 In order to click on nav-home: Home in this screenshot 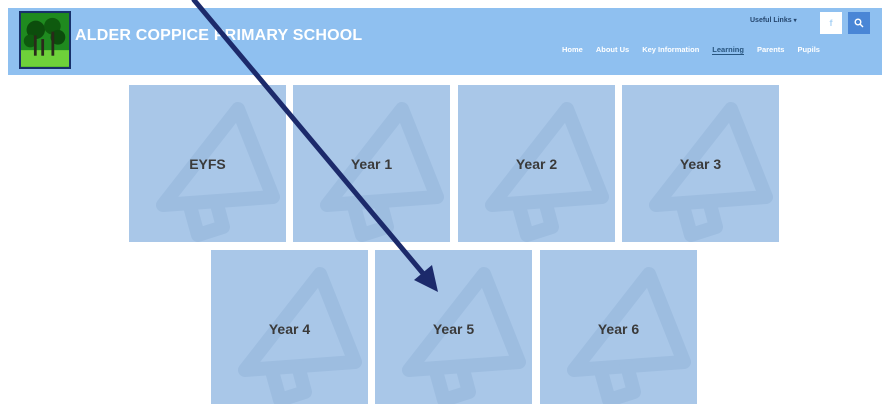, I will do `click(572, 50)`.